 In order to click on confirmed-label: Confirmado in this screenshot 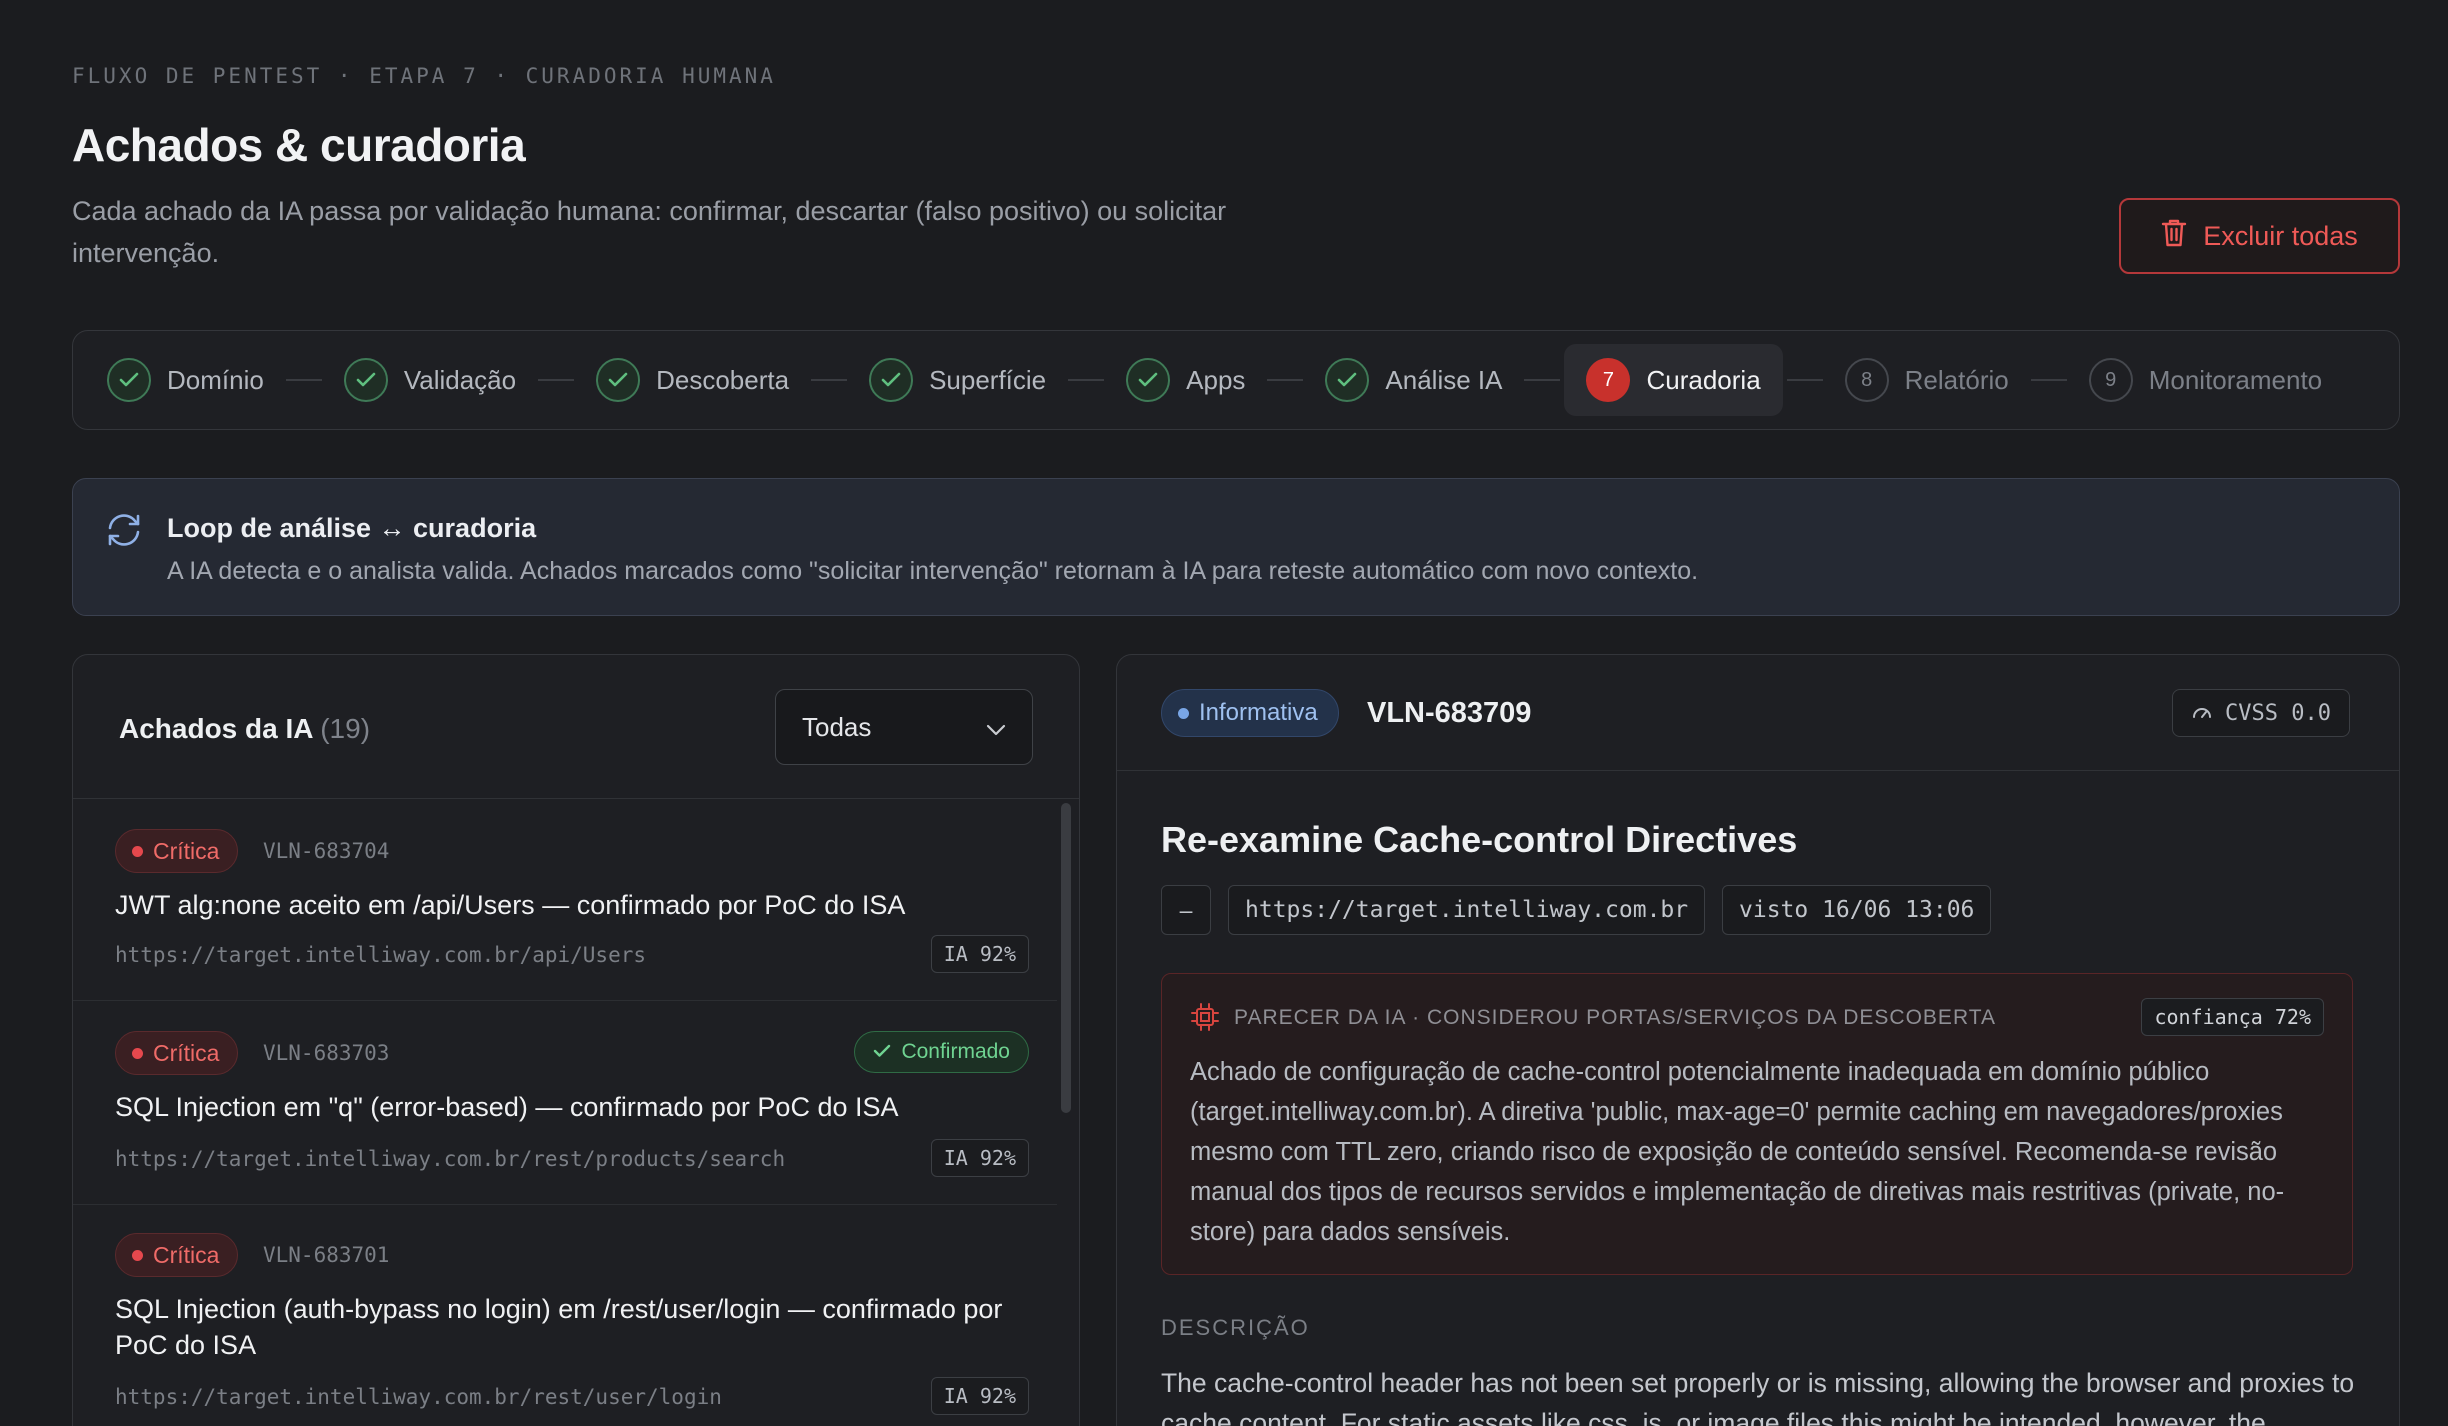, I will do `click(955, 1051)`.